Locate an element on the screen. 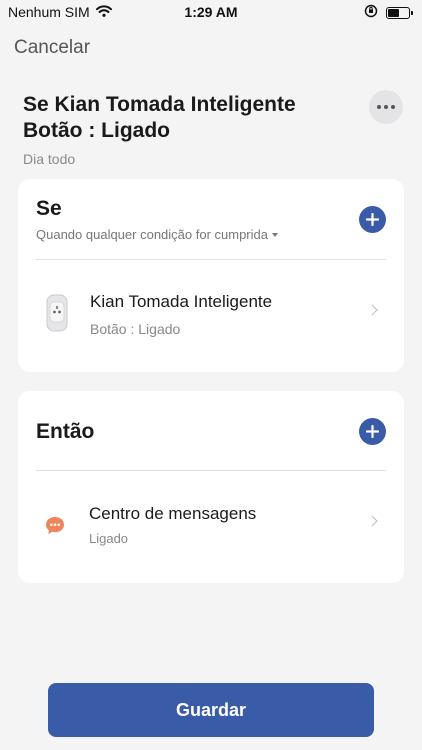  smart-plug-icon is located at coordinates (57, 315).